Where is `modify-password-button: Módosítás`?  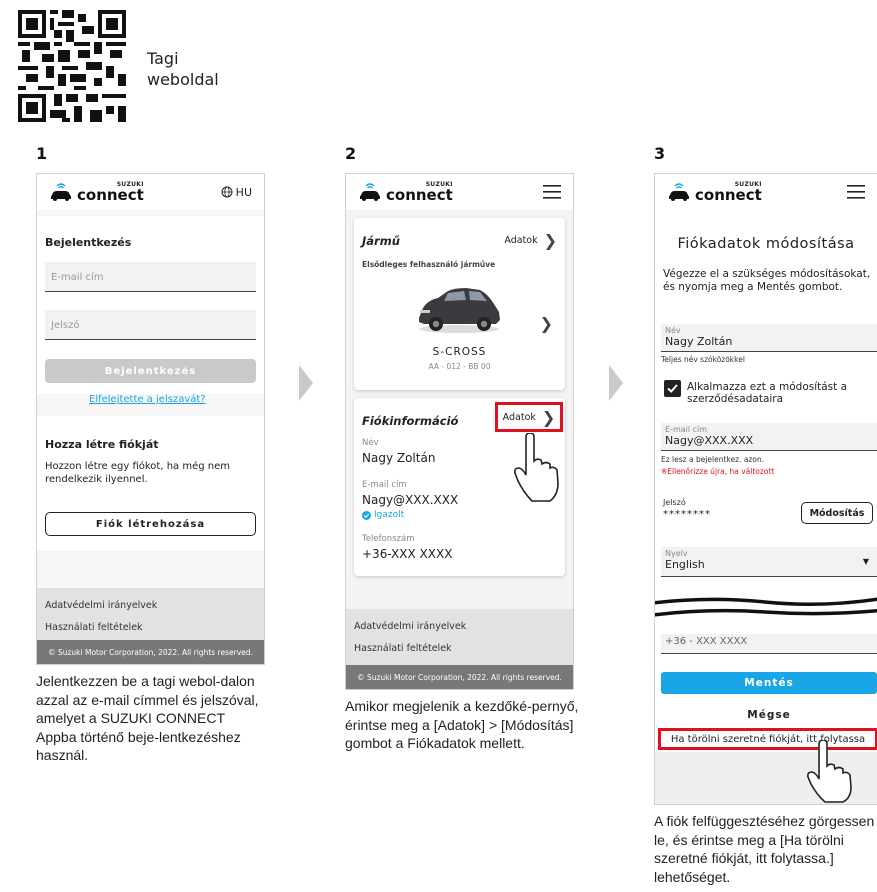 modify-password-button: Módosítás is located at coordinates (837, 513).